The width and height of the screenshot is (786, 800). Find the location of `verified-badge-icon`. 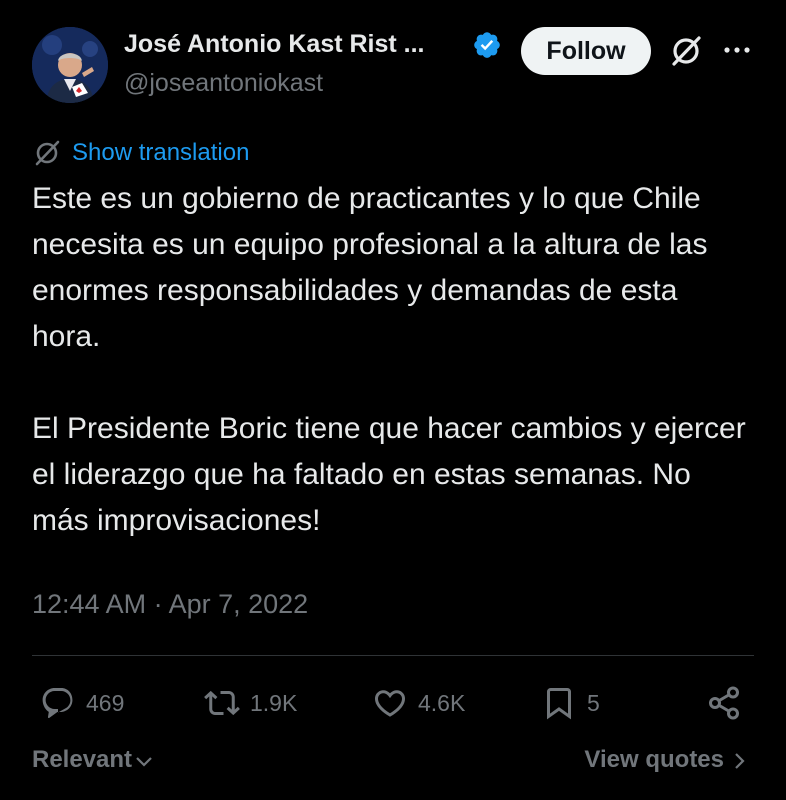

verified-badge-icon is located at coordinates (487, 45).